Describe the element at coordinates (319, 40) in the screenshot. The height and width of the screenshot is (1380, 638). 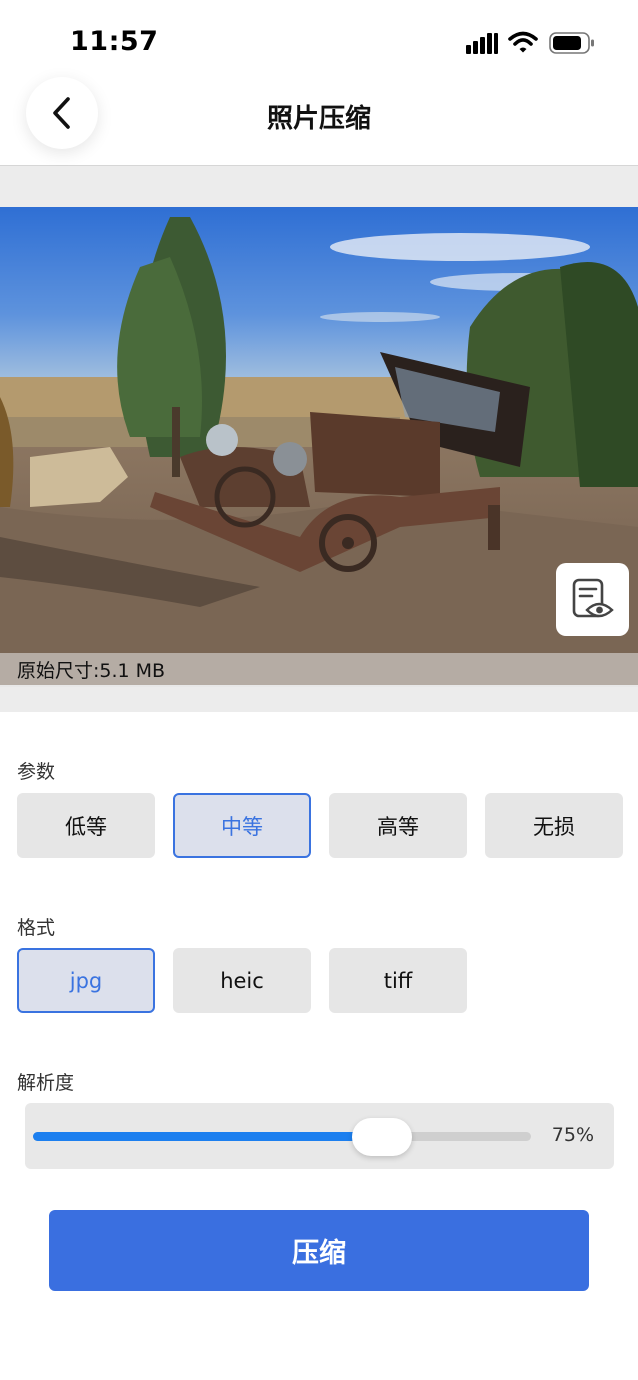
I see `status-bar: 11:57` at that location.